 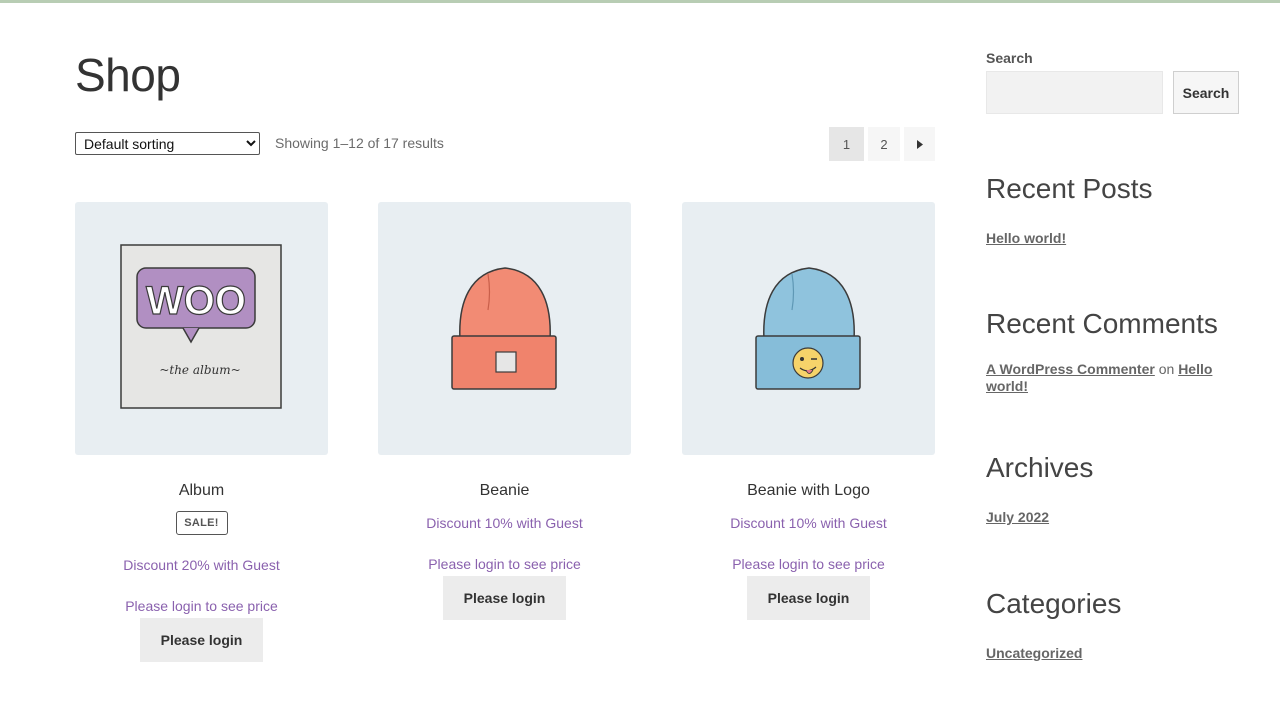 I want to click on recent-comment-item: A WordPress Commenter on Hello world!, so click(x=1106, y=378).